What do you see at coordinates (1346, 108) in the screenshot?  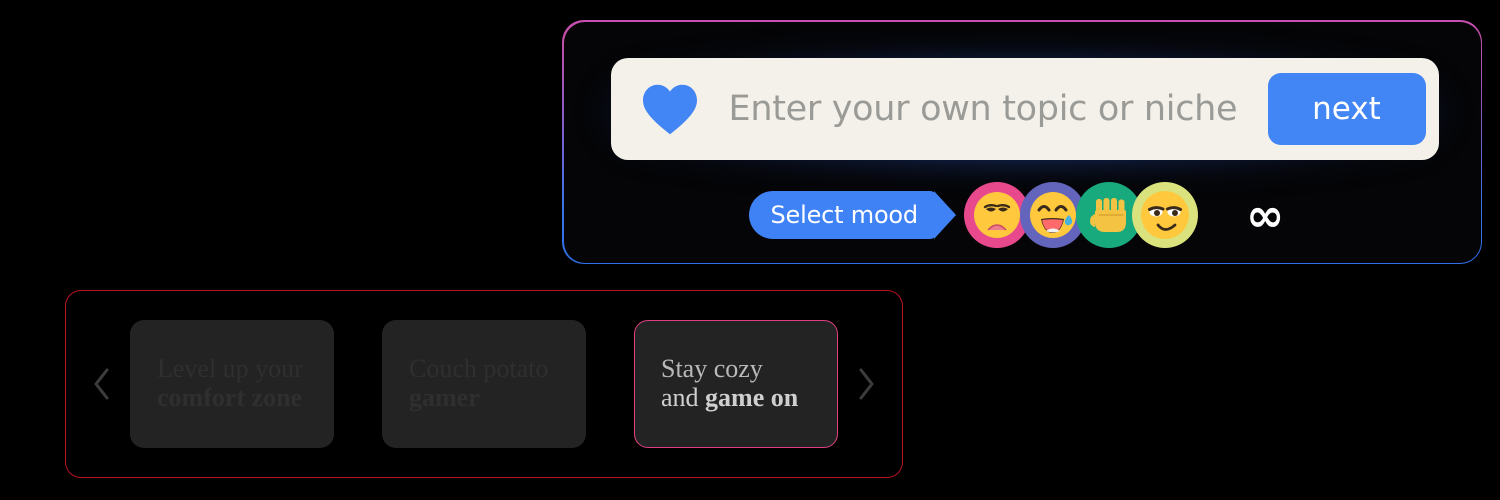 I see `next-button: next` at bounding box center [1346, 108].